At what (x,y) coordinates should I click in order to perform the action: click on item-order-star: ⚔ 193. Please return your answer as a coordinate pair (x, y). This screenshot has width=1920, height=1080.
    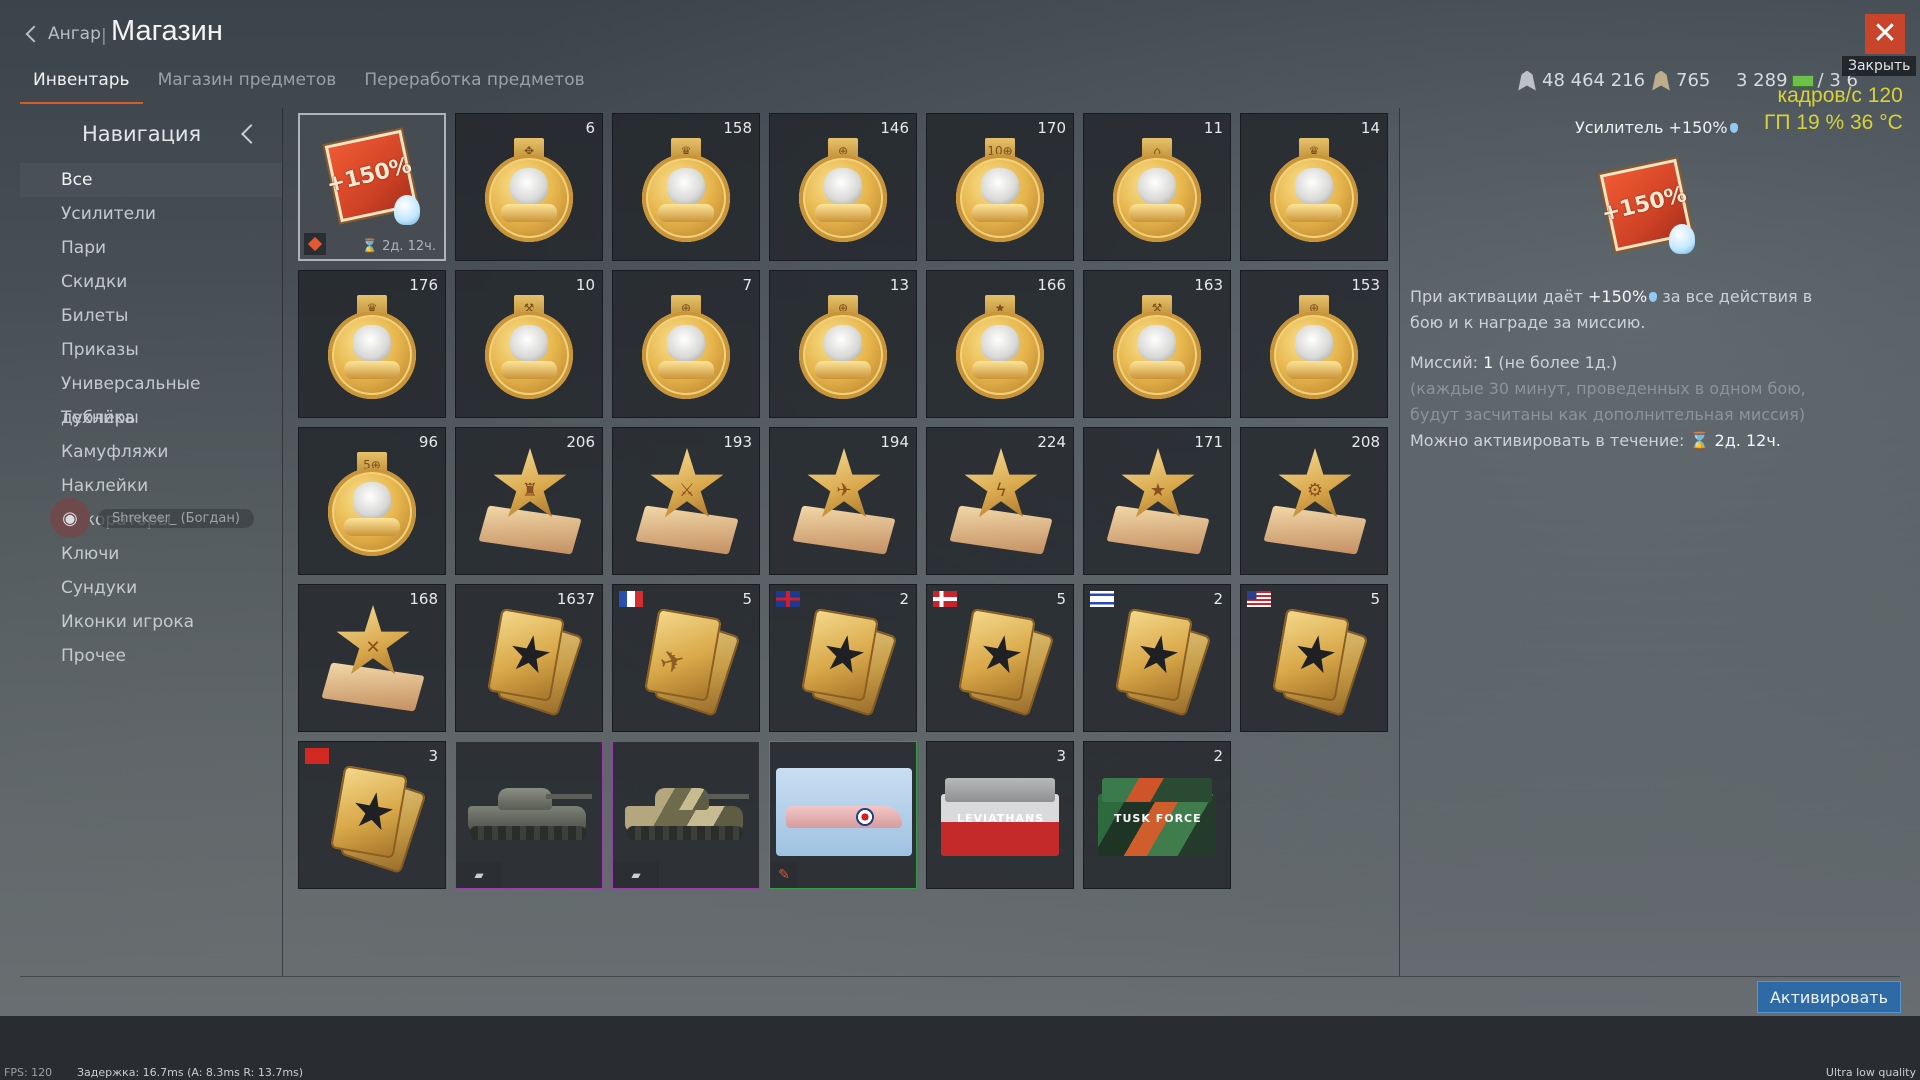
    Looking at the image, I should click on (686, 501).